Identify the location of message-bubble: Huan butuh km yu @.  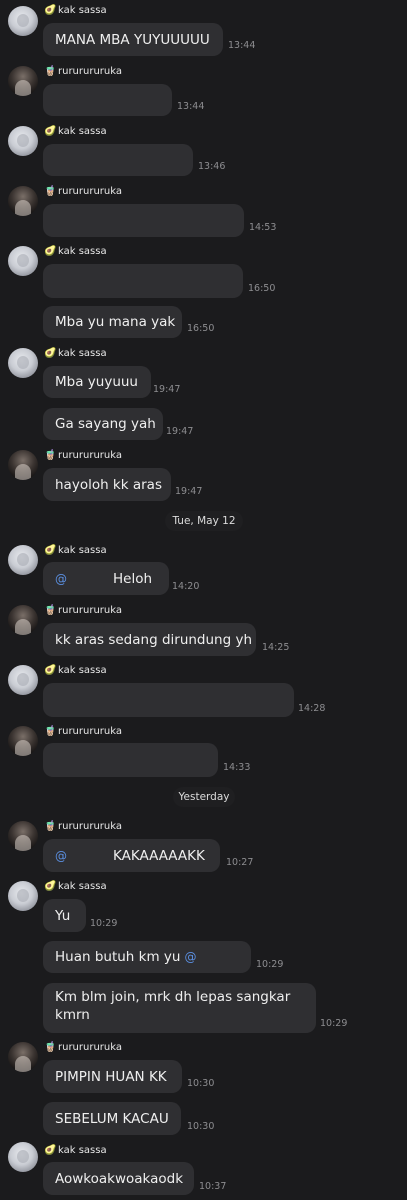
(147, 957).